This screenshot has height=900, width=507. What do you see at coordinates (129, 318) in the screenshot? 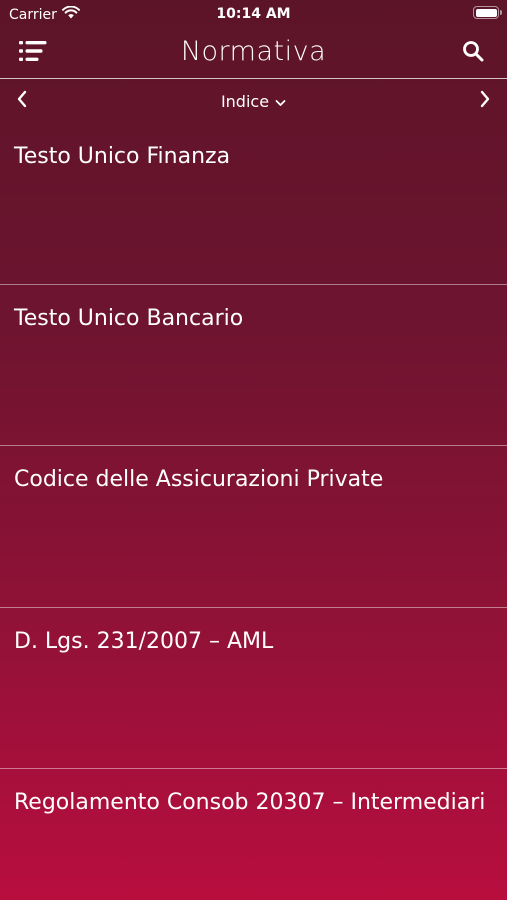
I see `list-item-label: Testo Unico Bancario` at bounding box center [129, 318].